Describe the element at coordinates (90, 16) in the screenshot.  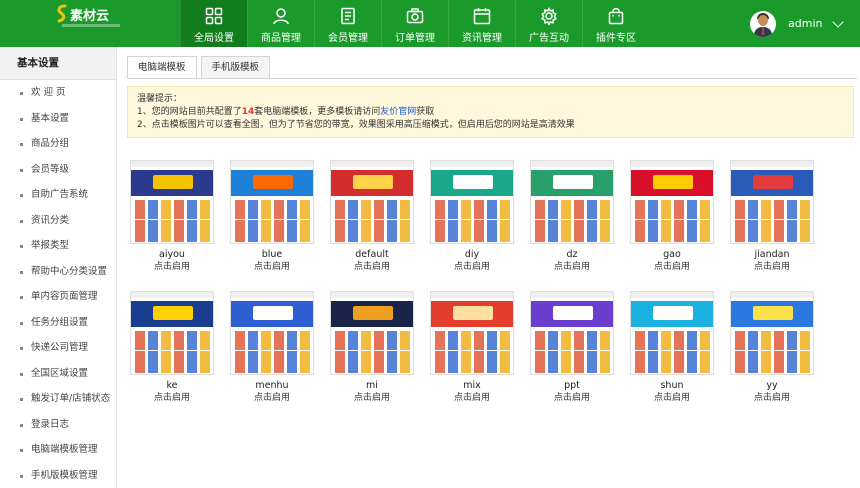
I see `logo-text: 素材云` at that location.